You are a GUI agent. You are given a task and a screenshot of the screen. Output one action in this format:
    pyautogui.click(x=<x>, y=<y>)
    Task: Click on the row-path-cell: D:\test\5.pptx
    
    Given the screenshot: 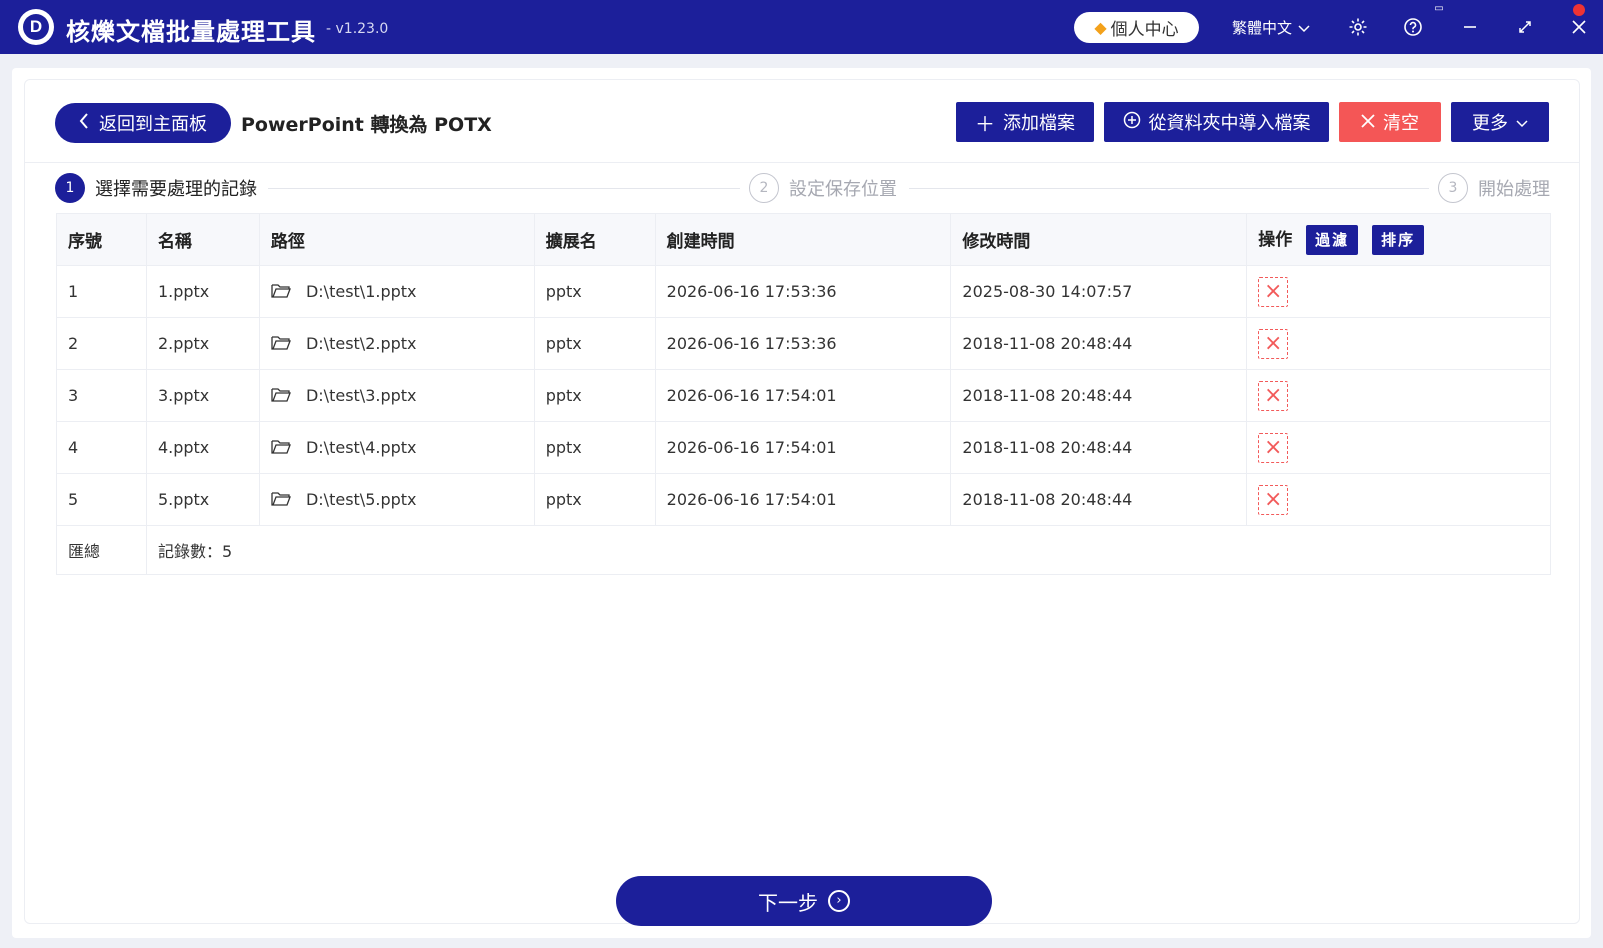 What is the action you would take?
    pyautogui.click(x=396, y=499)
    